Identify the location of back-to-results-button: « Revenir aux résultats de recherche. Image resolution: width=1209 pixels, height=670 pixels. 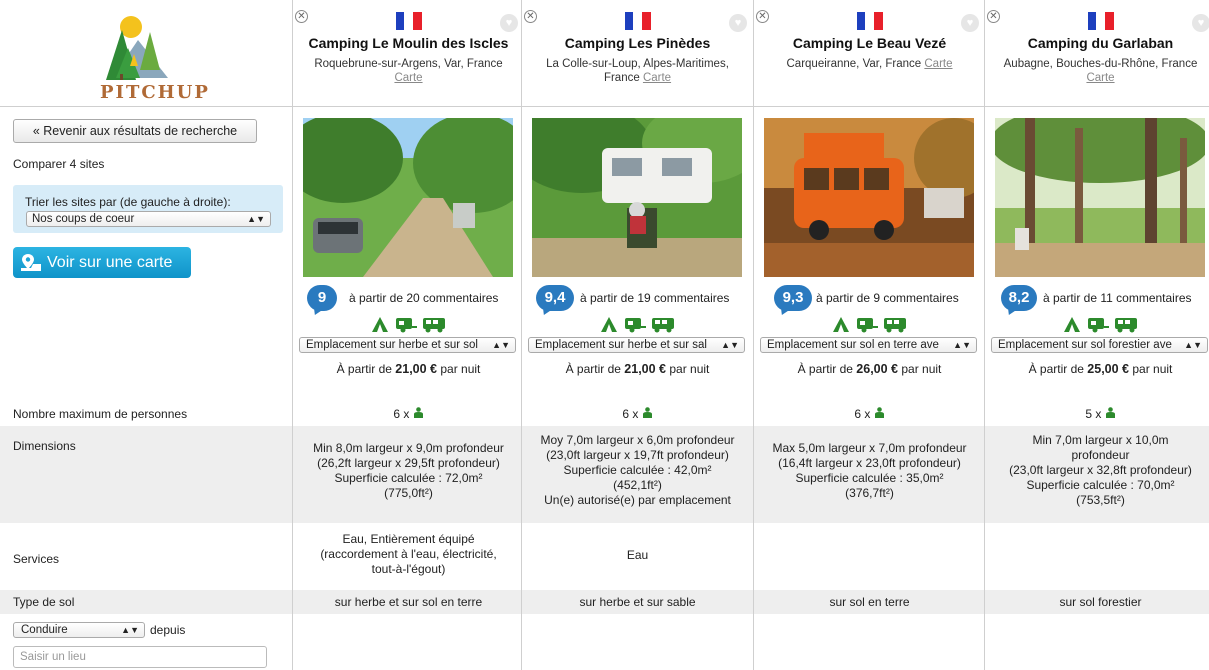
(135, 131).